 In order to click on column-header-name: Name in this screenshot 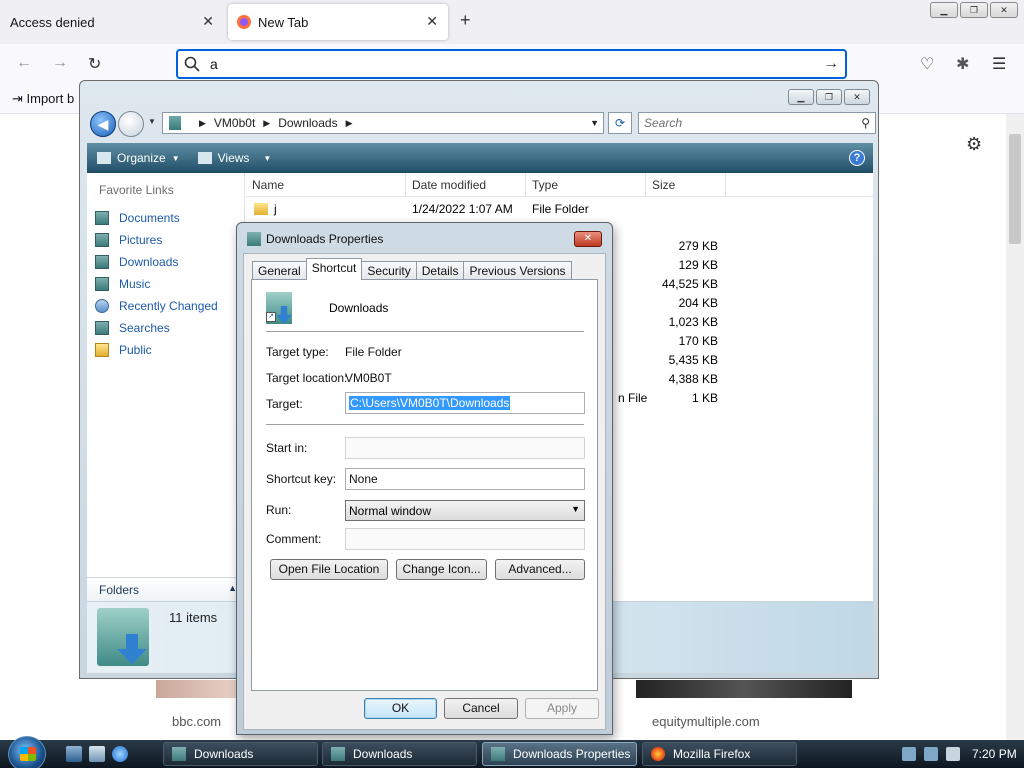, I will do `click(326, 185)`.